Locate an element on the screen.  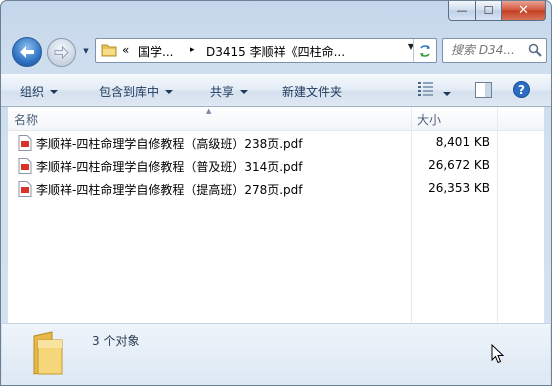
search-box is located at coordinates (494, 50).